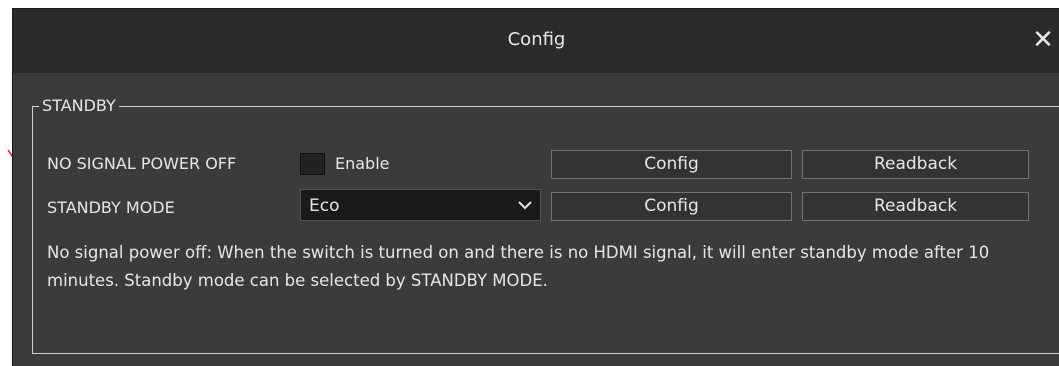 Image resolution: width=1059 pixels, height=366 pixels. Describe the element at coordinates (420, 205) in the screenshot. I see `standby-mode-select: Eco` at that location.